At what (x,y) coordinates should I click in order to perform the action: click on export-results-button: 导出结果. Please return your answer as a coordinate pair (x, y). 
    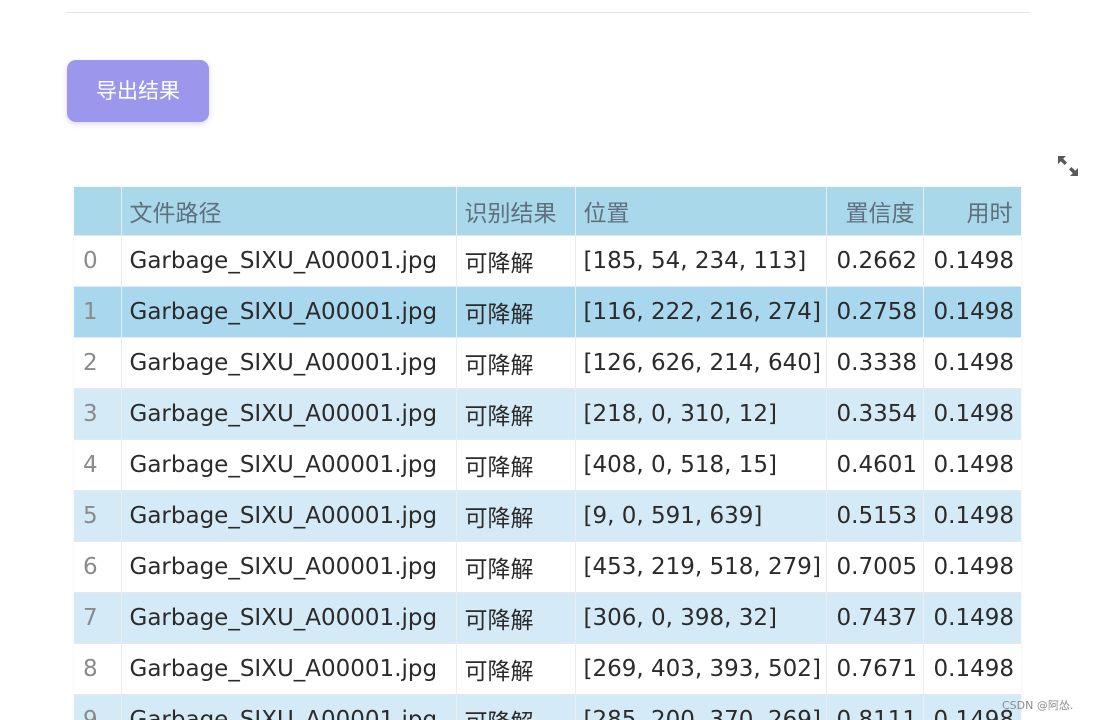
    Looking at the image, I should click on (138, 91).